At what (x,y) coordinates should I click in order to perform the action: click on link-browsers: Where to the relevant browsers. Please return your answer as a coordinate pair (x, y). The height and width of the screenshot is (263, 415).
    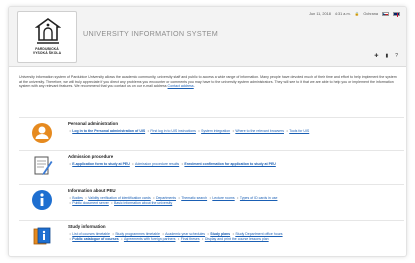
    Looking at the image, I should click on (259, 131).